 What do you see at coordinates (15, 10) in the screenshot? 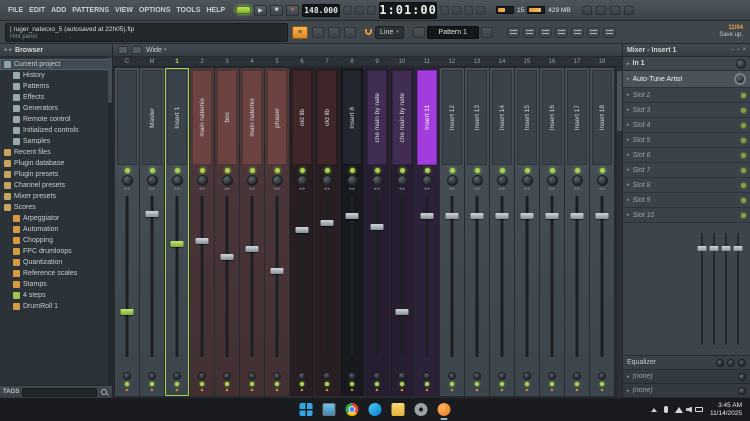
I see `menu-file: FILE` at bounding box center [15, 10].